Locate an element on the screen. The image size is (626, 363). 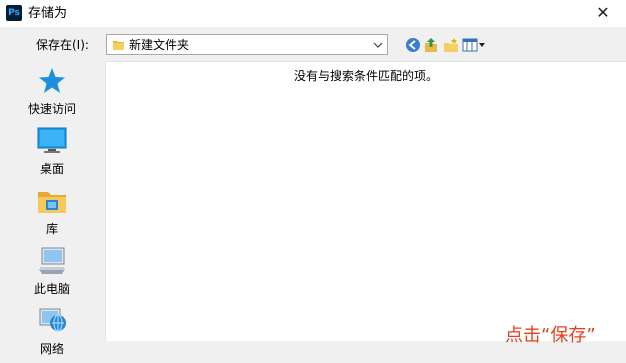
photoshop-app-icon: Ps is located at coordinates (14, 13).